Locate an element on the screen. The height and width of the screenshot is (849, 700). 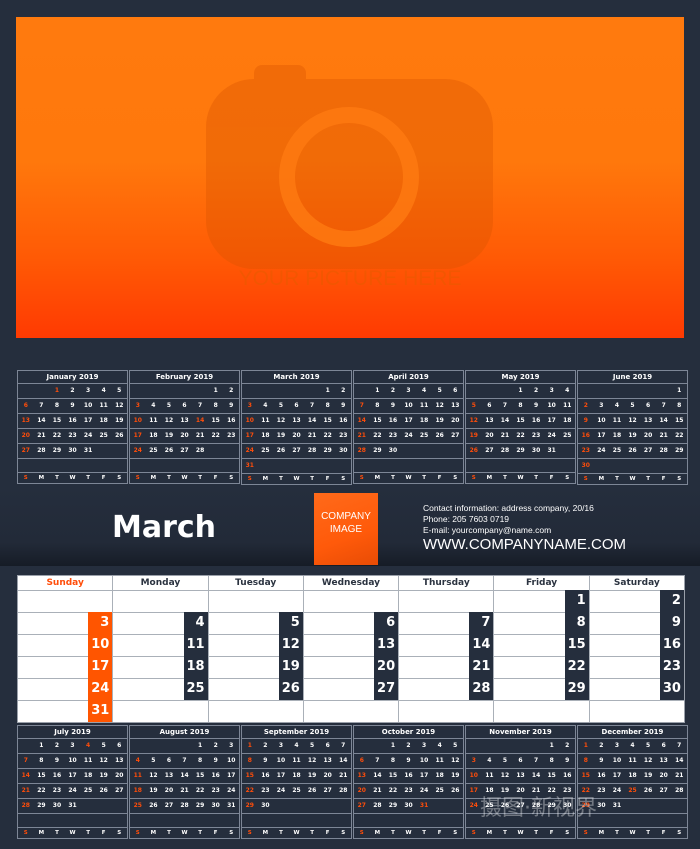
day-cell: 30 is located at coordinates (637, 689).